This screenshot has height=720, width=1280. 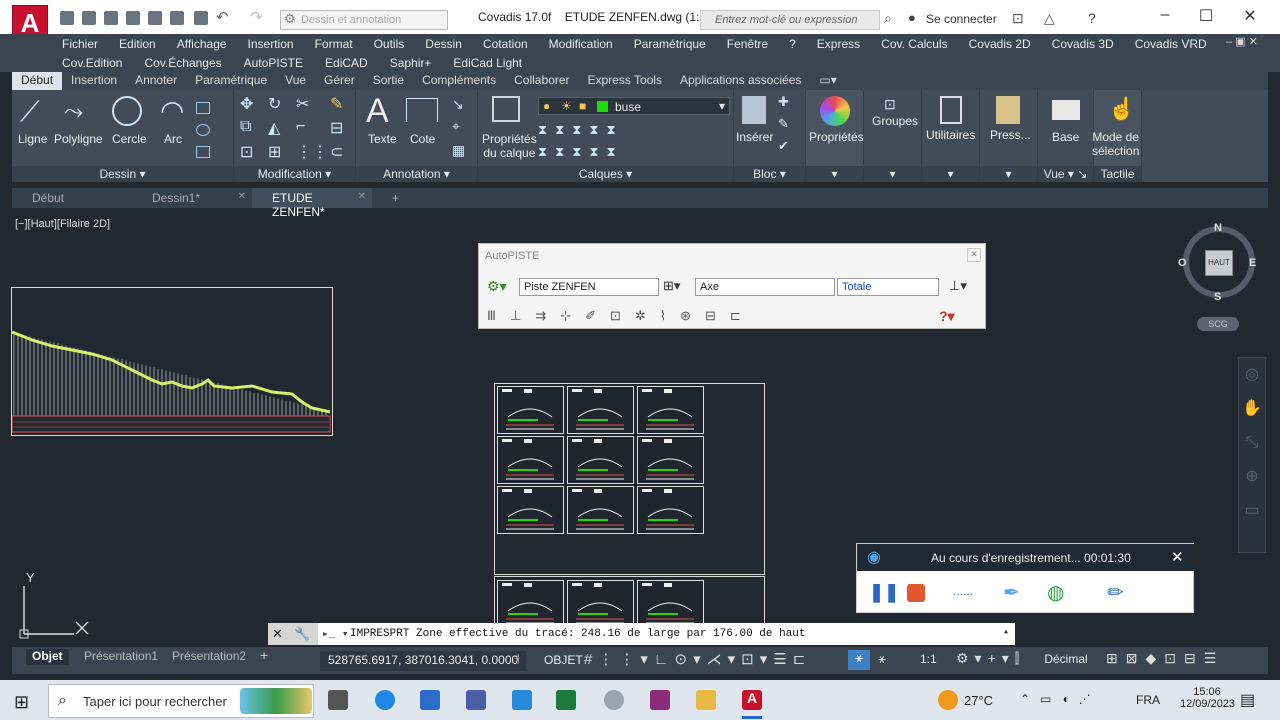 What do you see at coordinates (835, 111) in the screenshot?
I see `properties-icon` at bounding box center [835, 111].